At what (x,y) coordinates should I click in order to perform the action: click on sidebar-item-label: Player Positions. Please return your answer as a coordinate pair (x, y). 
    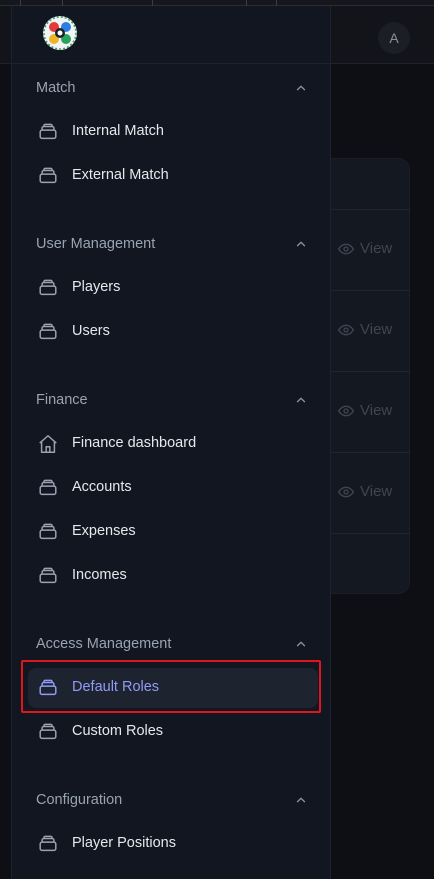
    Looking at the image, I should click on (124, 843).